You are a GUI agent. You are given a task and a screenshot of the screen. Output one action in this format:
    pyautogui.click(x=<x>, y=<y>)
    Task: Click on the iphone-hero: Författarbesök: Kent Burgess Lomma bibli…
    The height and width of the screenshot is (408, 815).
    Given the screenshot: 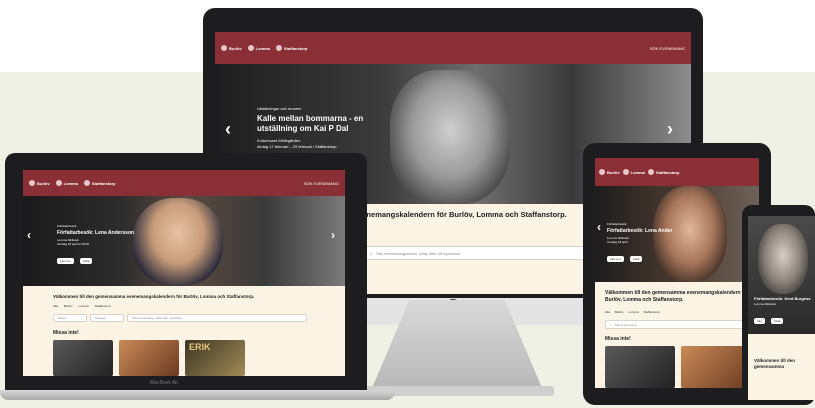 What is the action you would take?
    pyautogui.click(x=781, y=275)
    